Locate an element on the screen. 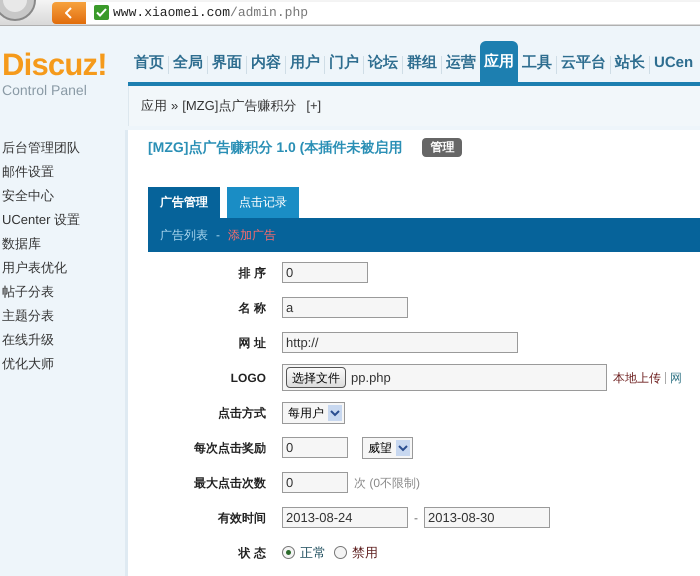 This screenshot has height=576, width=700. file-name: pp.php is located at coordinates (371, 377).